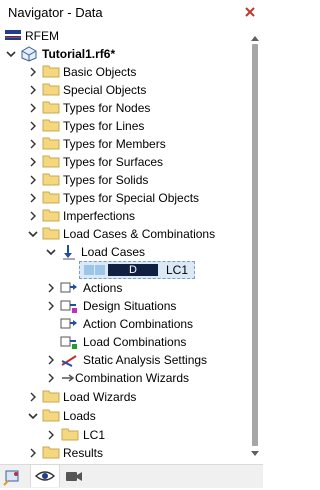  Describe the element at coordinates (113, 252) in the screenshot. I see `tree-label: Load Cases` at that location.